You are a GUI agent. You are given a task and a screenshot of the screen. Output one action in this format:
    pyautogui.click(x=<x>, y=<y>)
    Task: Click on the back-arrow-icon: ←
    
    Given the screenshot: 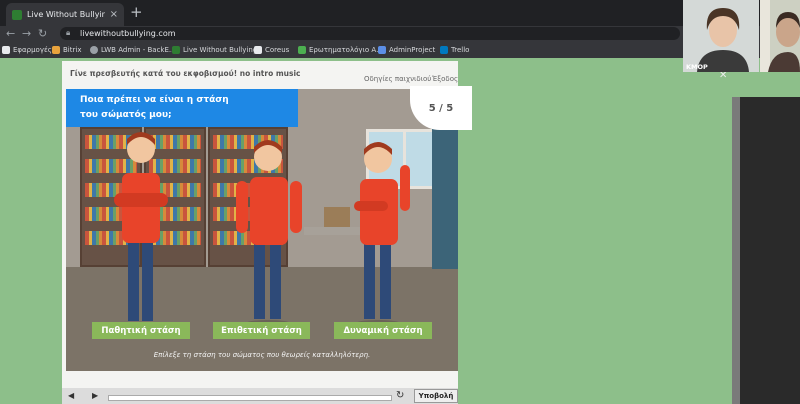 What is the action you would take?
    pyautogui.click(x=10, y=33)
    